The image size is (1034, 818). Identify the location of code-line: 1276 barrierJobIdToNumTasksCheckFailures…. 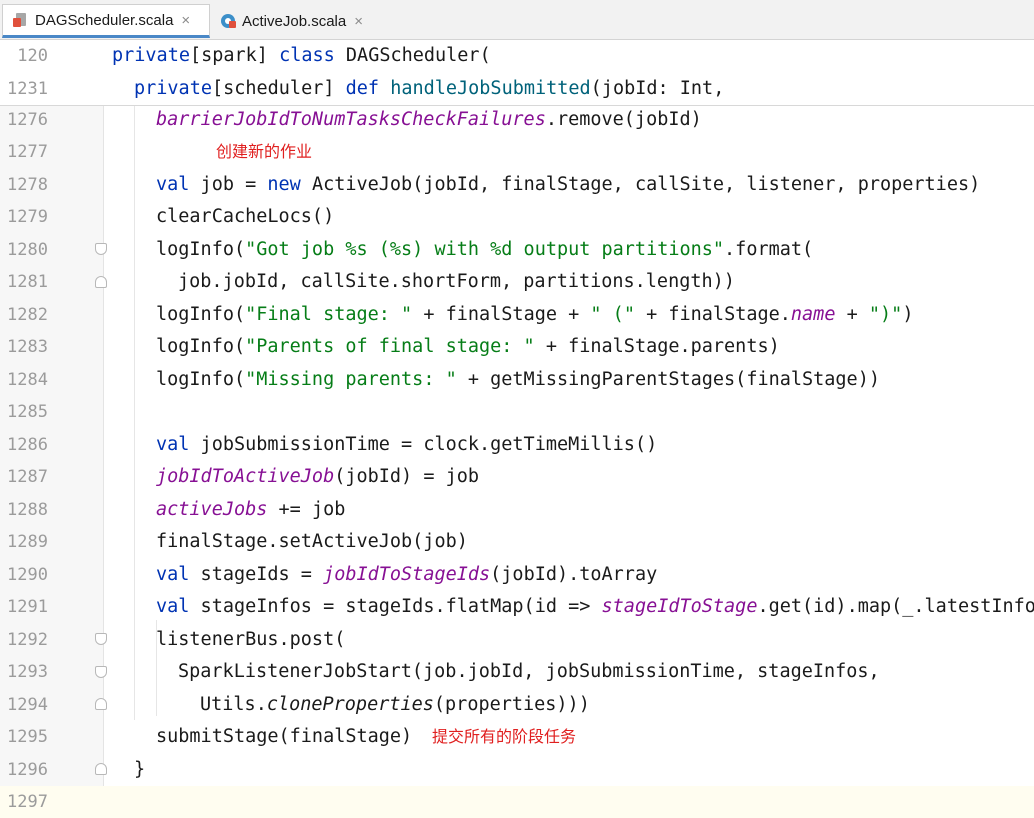
(517, 120).